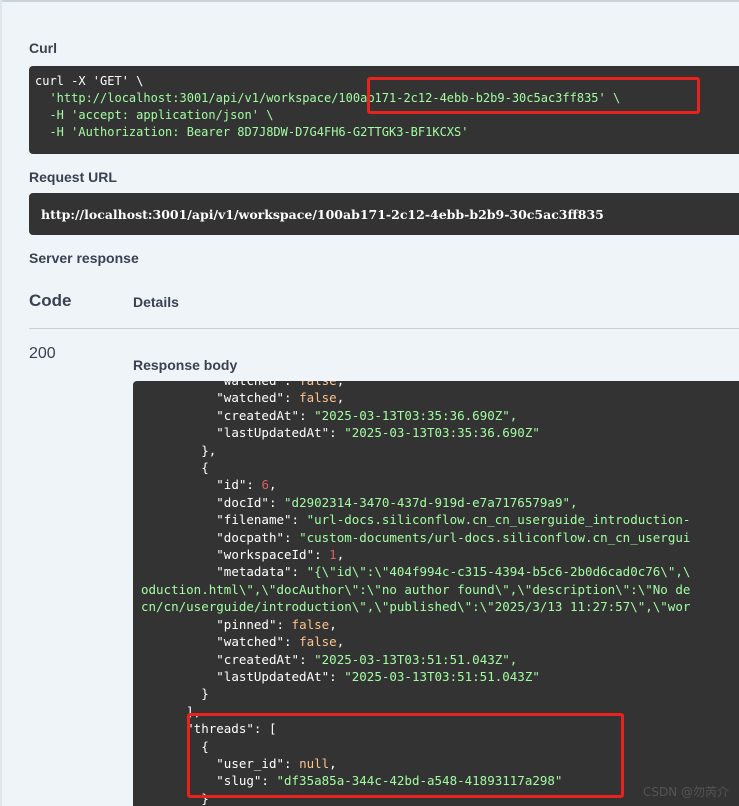  Describe the element at coordinates (685, 792) in the screenshot. I see `watermark: CSDN @勿芮介` at that location.